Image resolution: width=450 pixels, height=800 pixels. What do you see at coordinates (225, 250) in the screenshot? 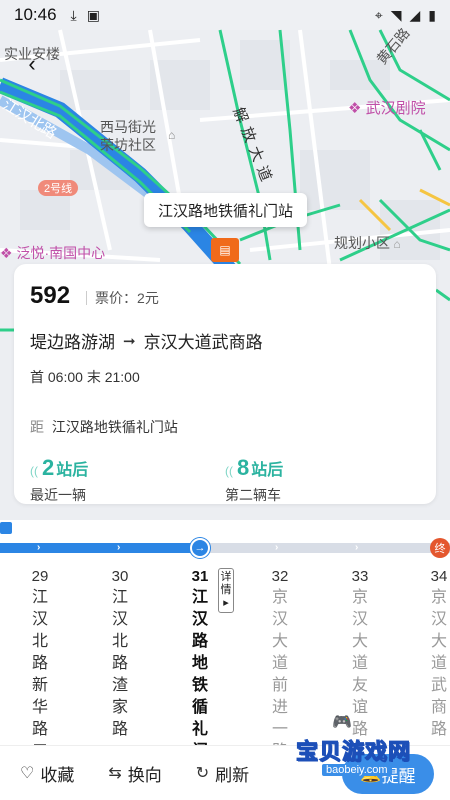
I see `bus-stop-marker-icon: ▤` at bounding box center [225, 250].